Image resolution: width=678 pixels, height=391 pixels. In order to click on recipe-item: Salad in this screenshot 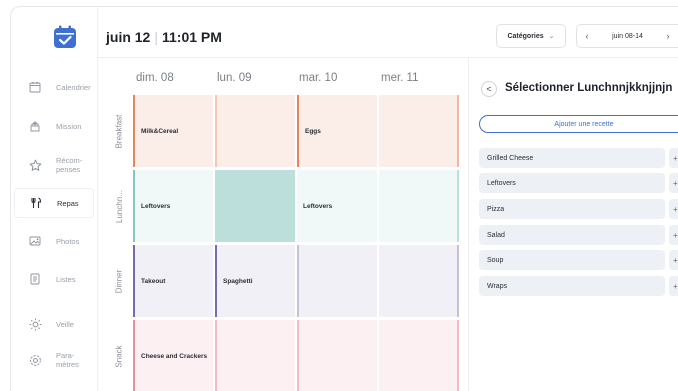, I will do `click(572, 235)`.